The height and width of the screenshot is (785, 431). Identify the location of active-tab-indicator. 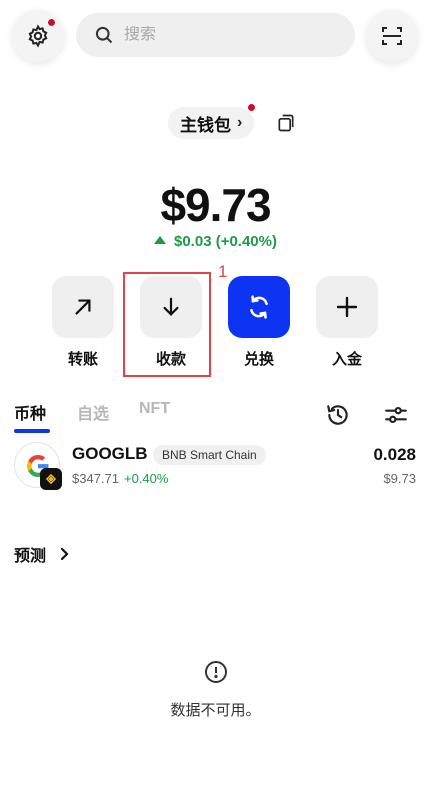
(32, 431).